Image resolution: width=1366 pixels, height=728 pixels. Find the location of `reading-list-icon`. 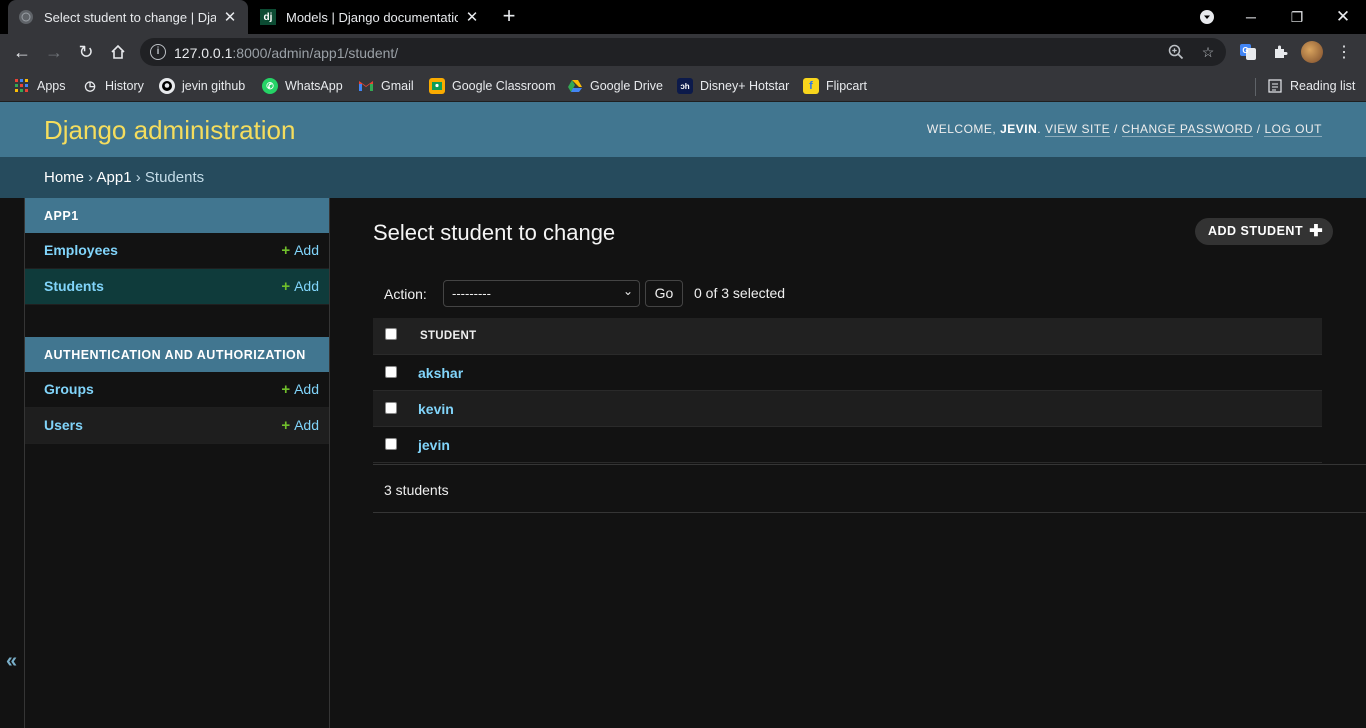

reading-list-icon is located at coordinates (1275, 86).